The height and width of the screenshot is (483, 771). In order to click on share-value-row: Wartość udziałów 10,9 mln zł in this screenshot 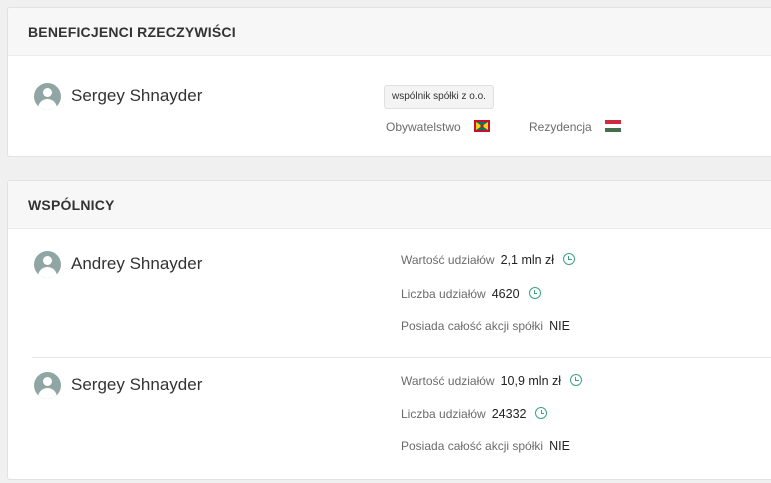, I will do `click(492, 381)`.